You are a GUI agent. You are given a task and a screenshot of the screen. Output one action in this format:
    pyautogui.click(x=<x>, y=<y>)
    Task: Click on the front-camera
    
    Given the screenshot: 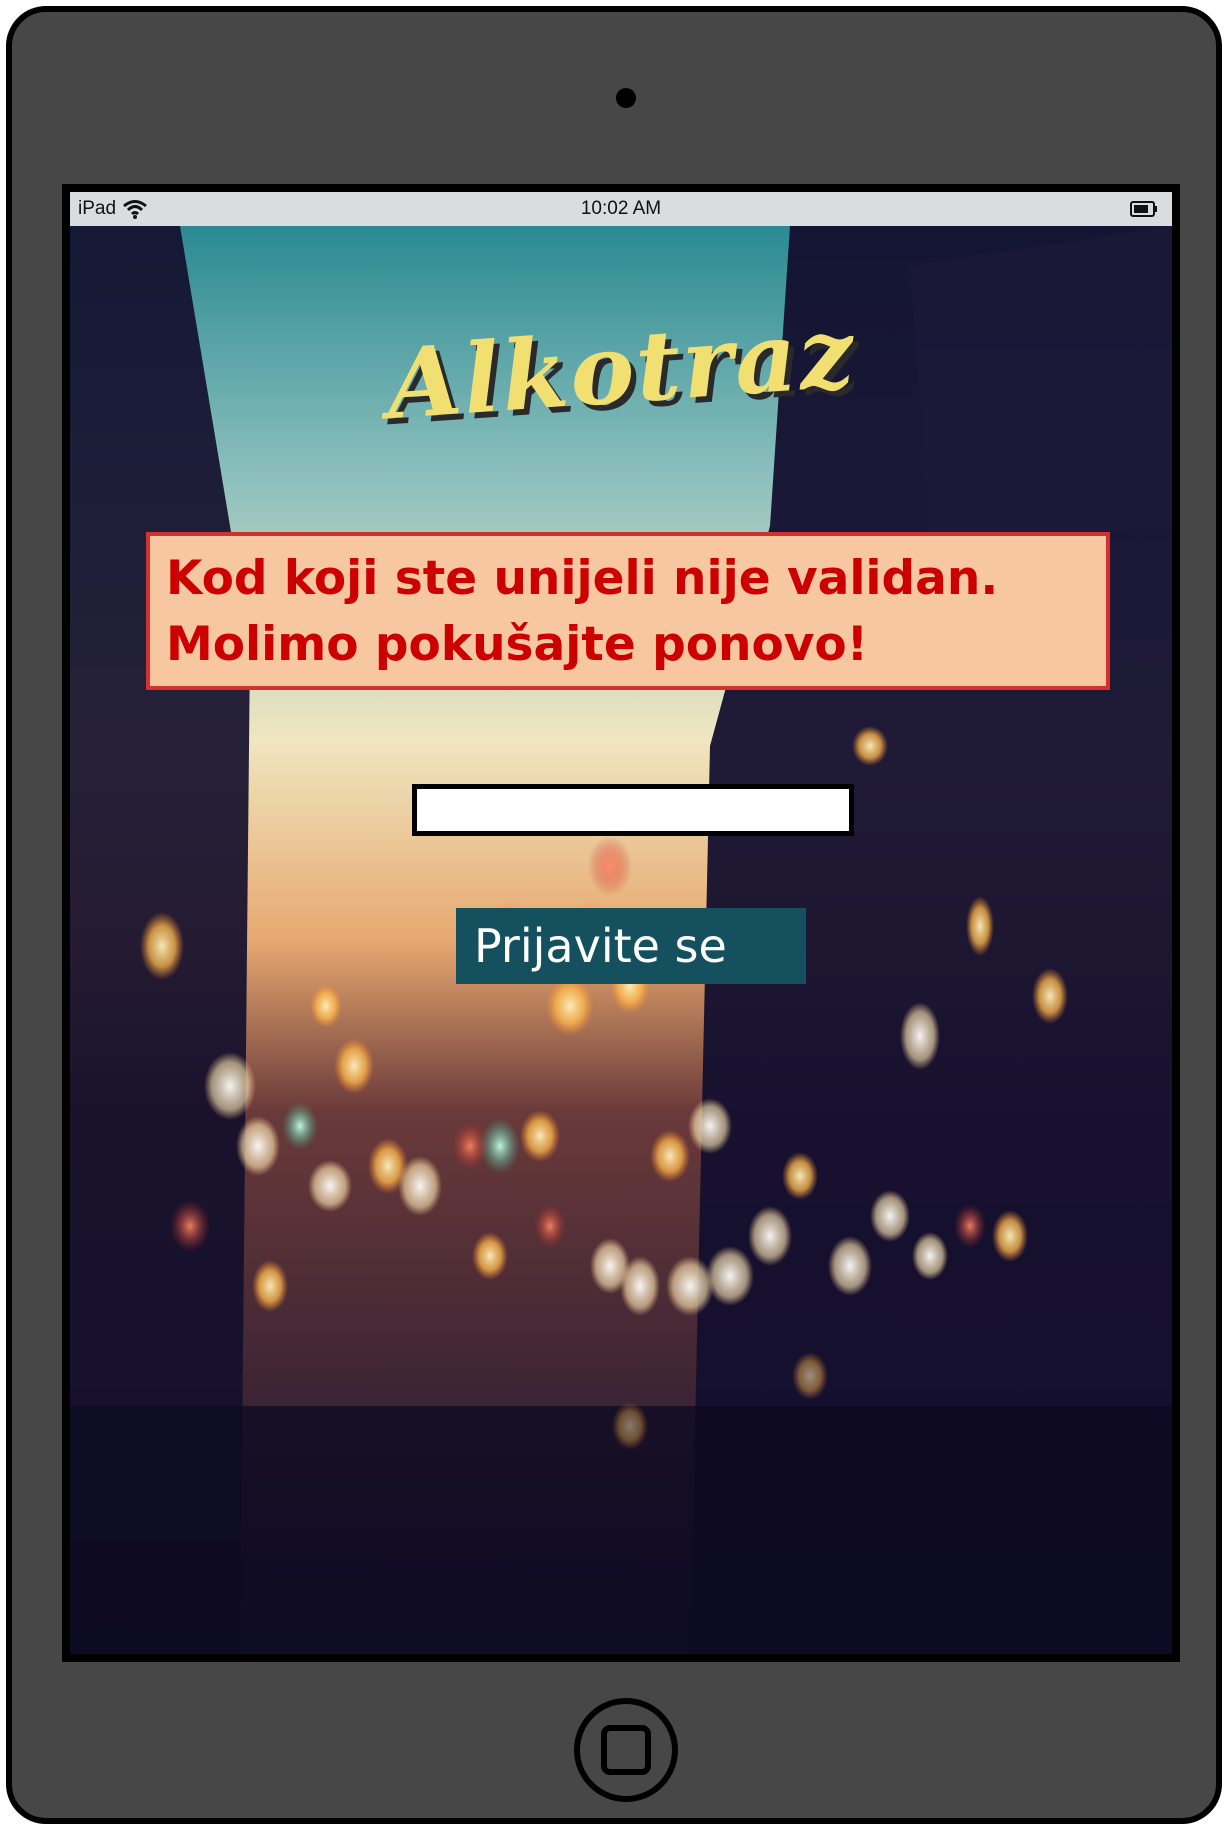 What is the action you would take?
    pyautogui.click(x=626, y=98)
    